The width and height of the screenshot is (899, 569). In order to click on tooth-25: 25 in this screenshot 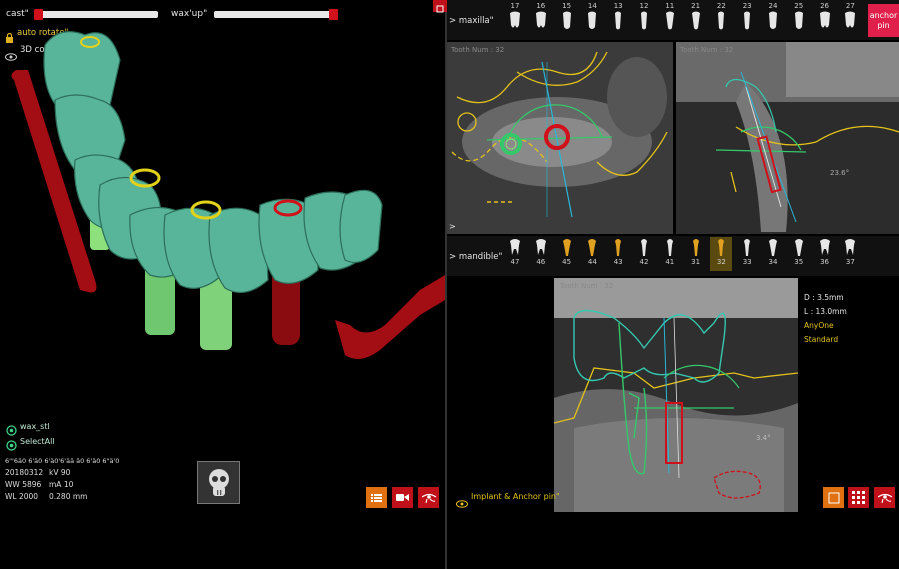, I will do `click(799, 18)`.